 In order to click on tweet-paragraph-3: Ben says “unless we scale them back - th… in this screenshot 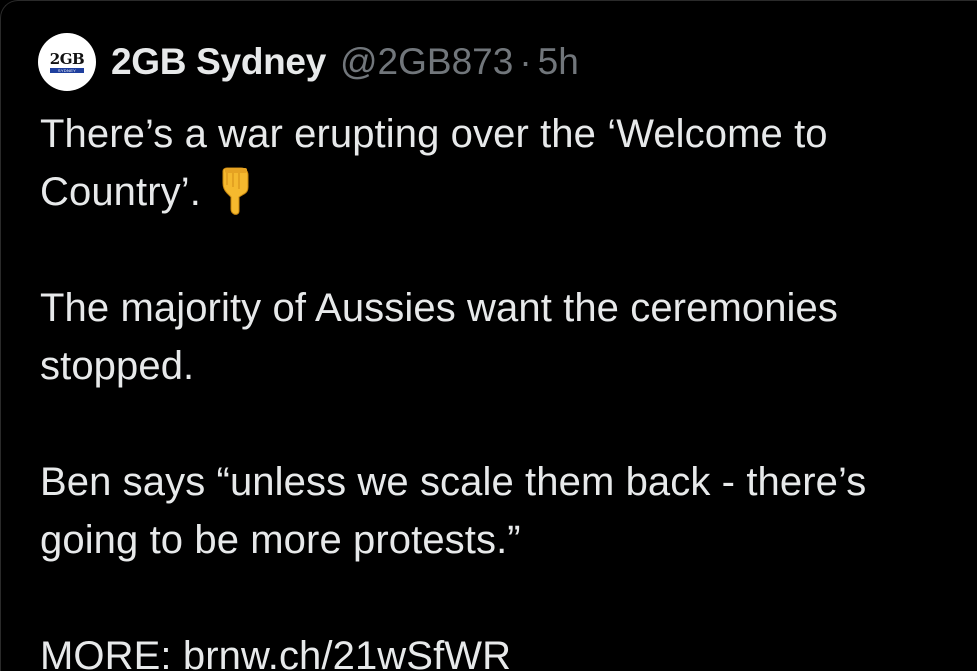, I will do `click(453, 511)`.